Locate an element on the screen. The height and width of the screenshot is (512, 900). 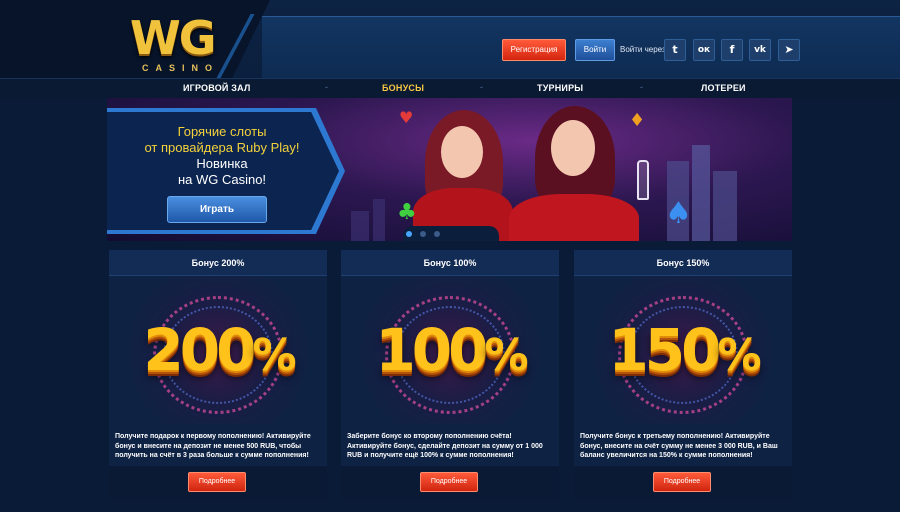
register-button: Регистрация is located at coordinates (534, 50).